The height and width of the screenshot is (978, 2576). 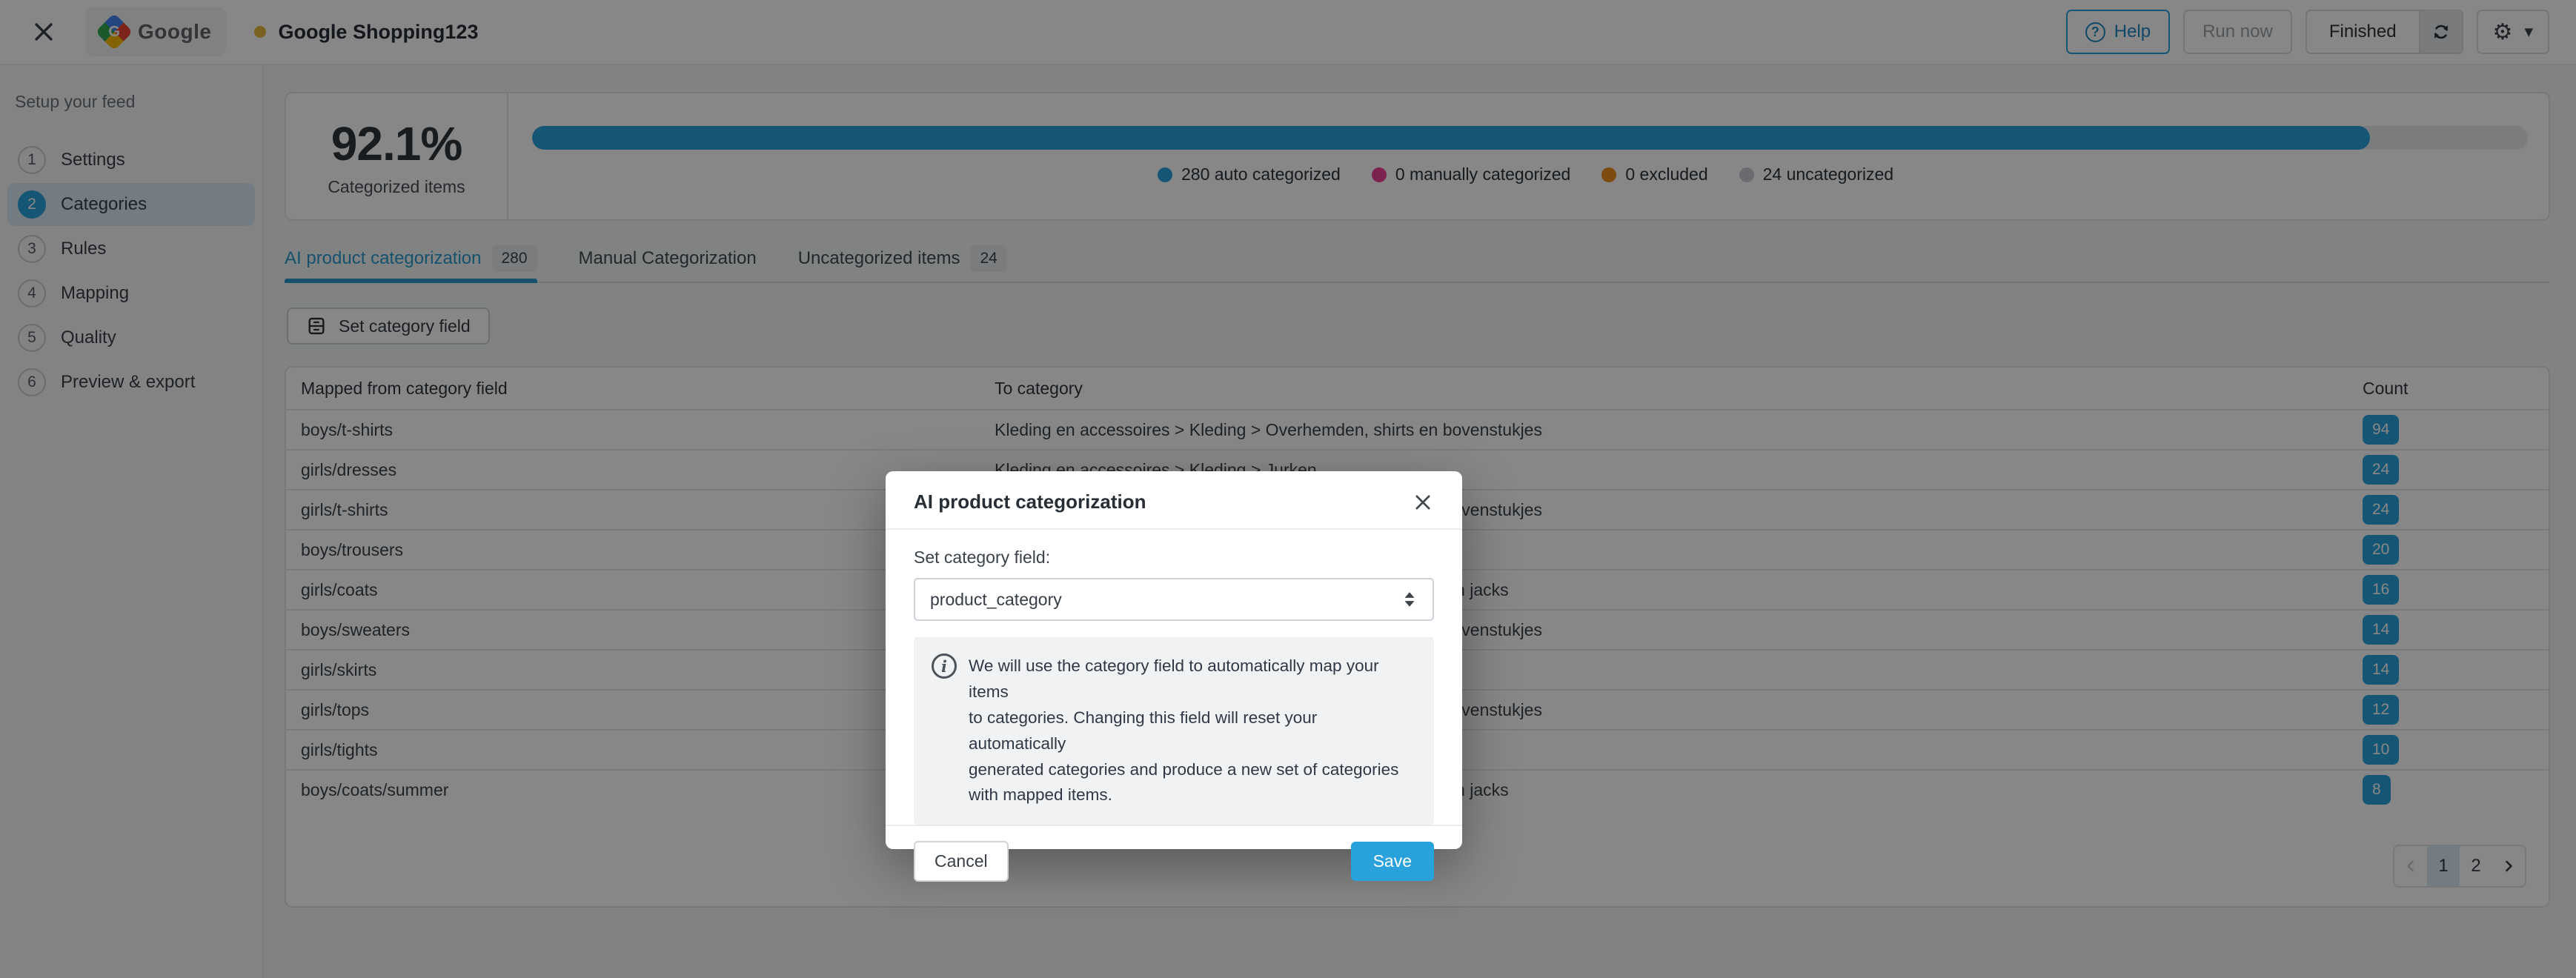 I want to click on cancel-button: Cancel, so click(x=961, y=861).